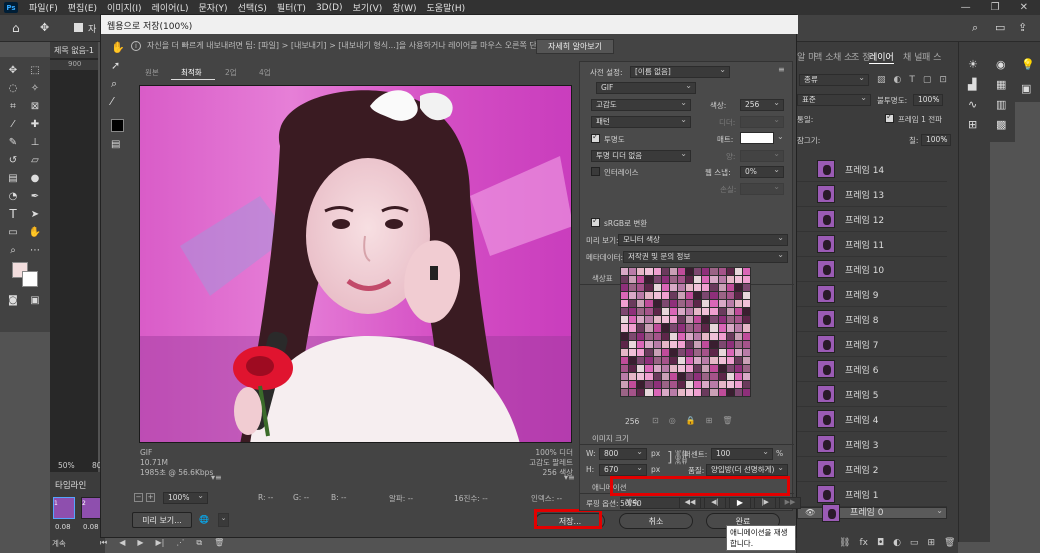 Image resolution: width=1040 pixels, height=553 pixels. What do you see at coordinates (881, 80) in the screenshot?
I see `pixel-filter-icon: ▨` at bounding box center [881, 80].